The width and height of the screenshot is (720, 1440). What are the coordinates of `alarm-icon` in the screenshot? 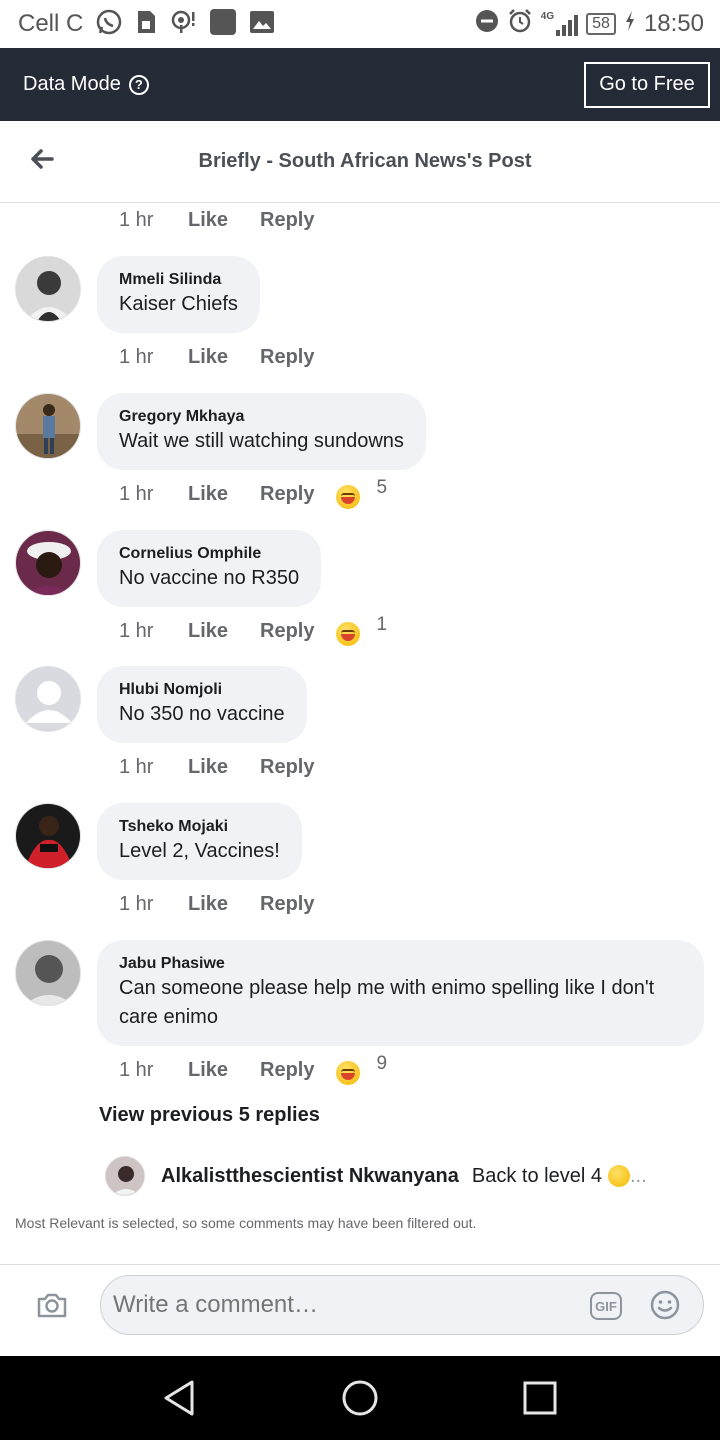 It's located at (520, 24).